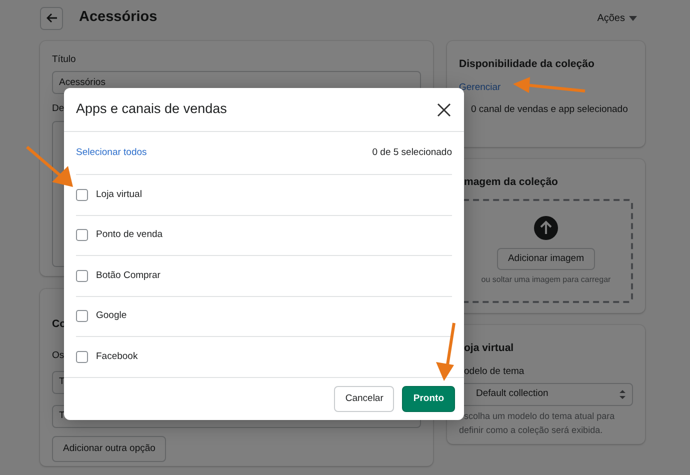 This screenshot has height=475, width=690. What do you see at coordinates (539, 416) in the screenshot?
I see `help-text: scolha um modelo do tema atual para` at bounding box center [539, 416].